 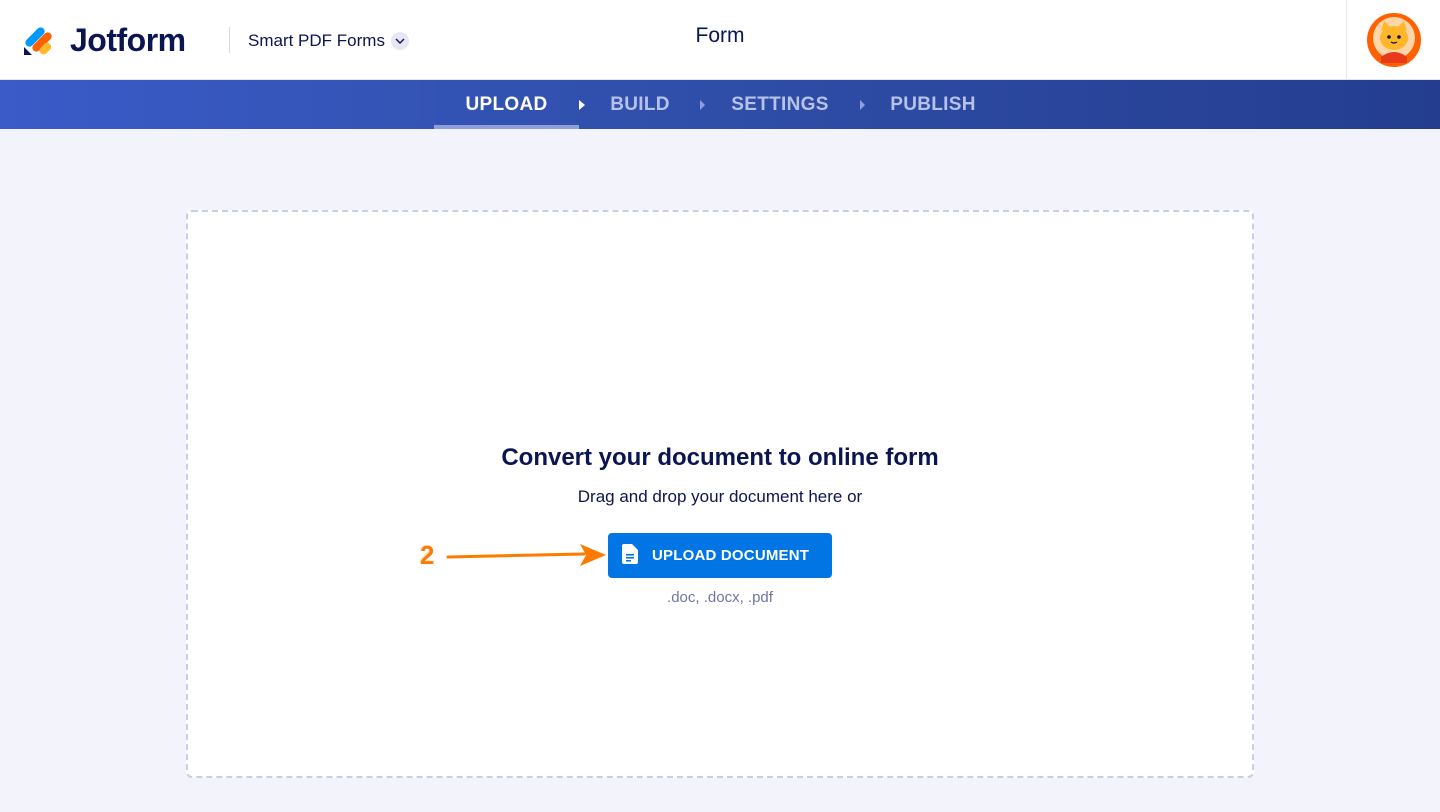 I want to click on product-switcher: Smart PDF Forms, so click(x=328, y=41).